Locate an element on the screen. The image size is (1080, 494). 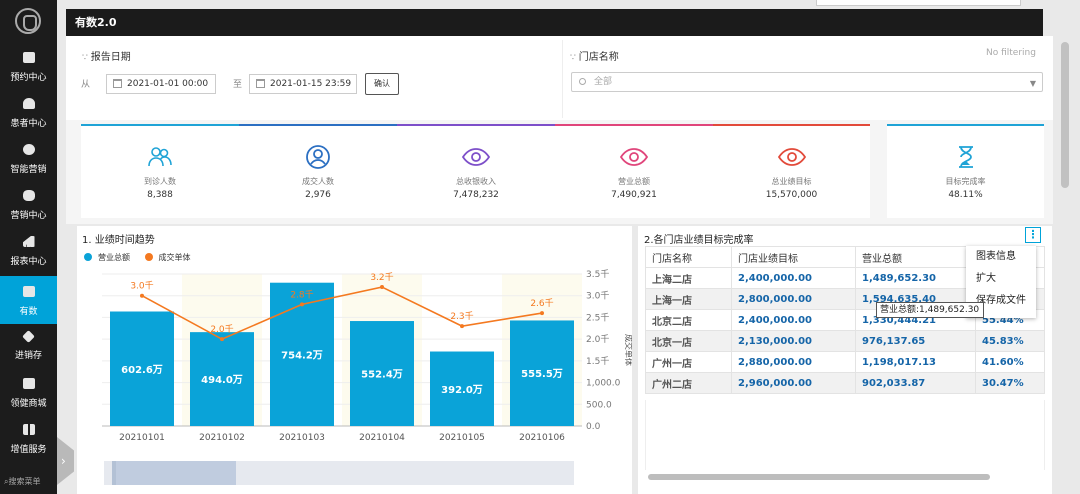
kpi-cash-income: 总收银收入 7,478,232 is located at coordinates (476, 171).